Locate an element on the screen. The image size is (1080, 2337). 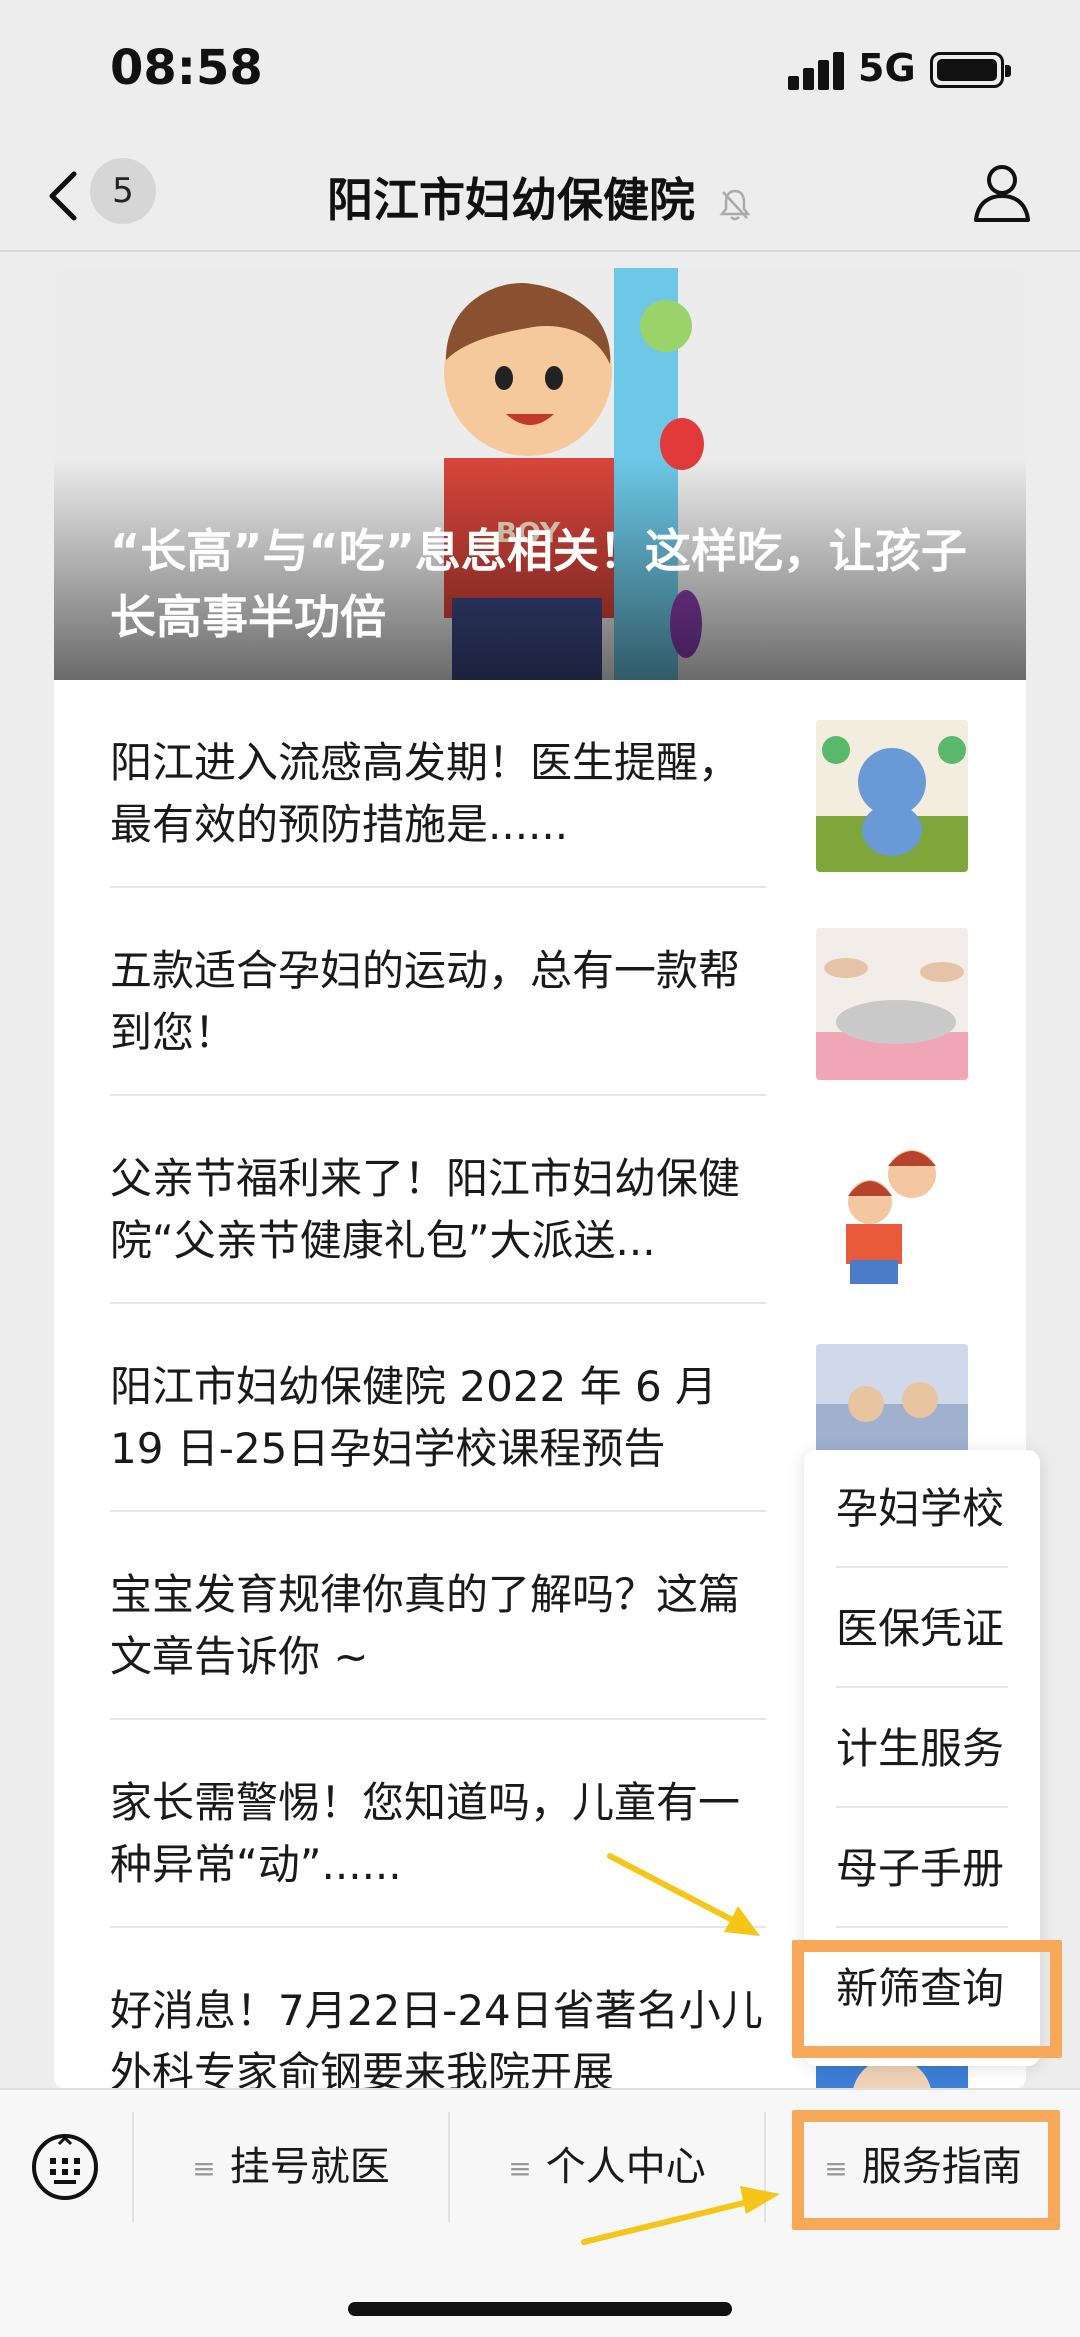
submenu-item: 计生服务 is located at coordinates (922, 1749).